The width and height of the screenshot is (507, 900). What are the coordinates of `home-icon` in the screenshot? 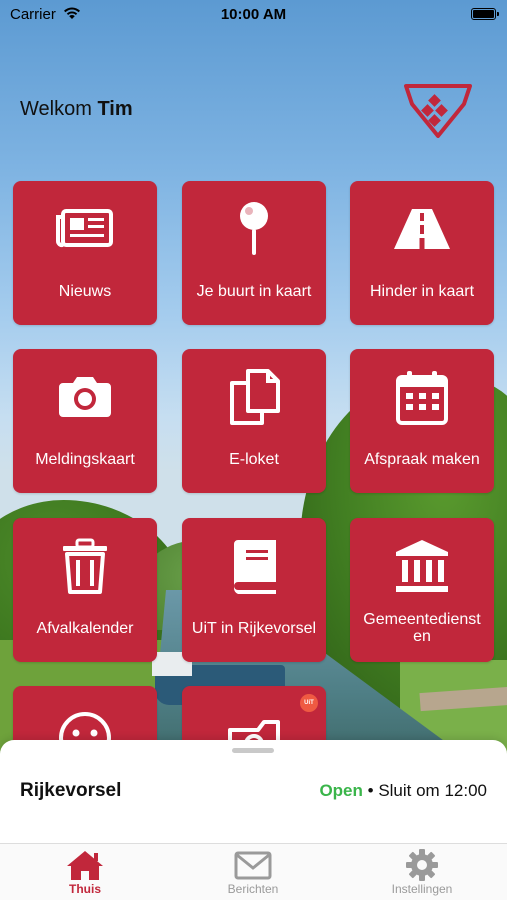 It's located at (85, 865).